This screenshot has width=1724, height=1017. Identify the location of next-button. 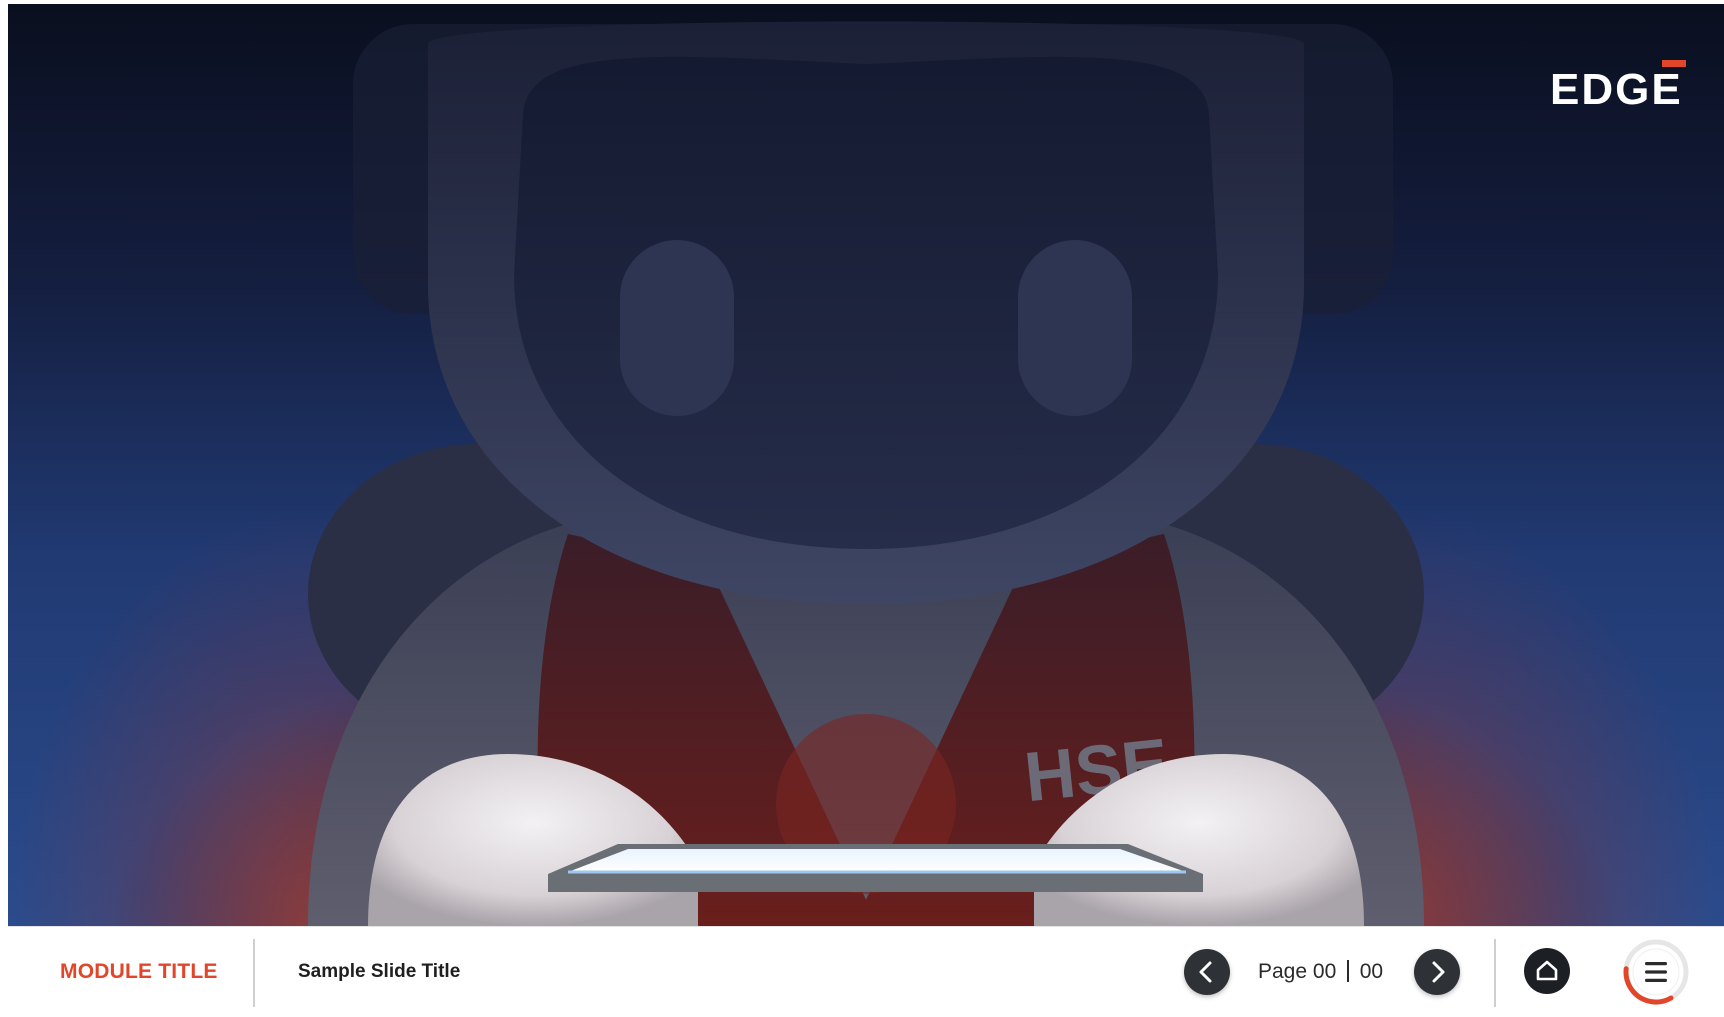
(1437, 972).